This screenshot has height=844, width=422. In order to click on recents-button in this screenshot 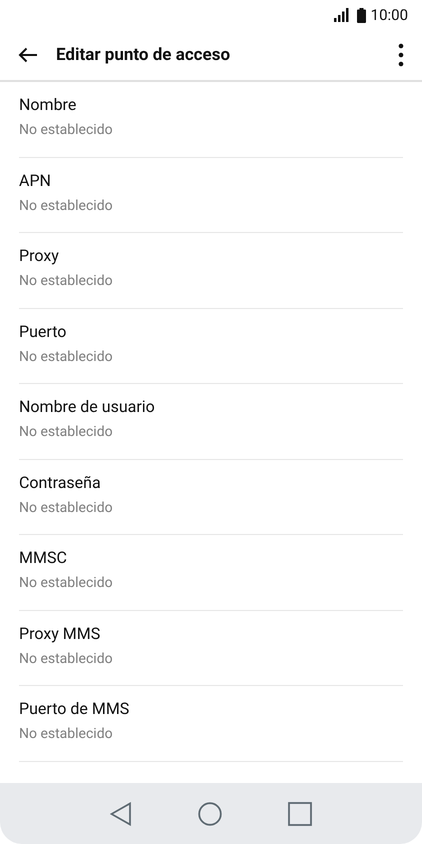, I will do `click(300, 814)`.